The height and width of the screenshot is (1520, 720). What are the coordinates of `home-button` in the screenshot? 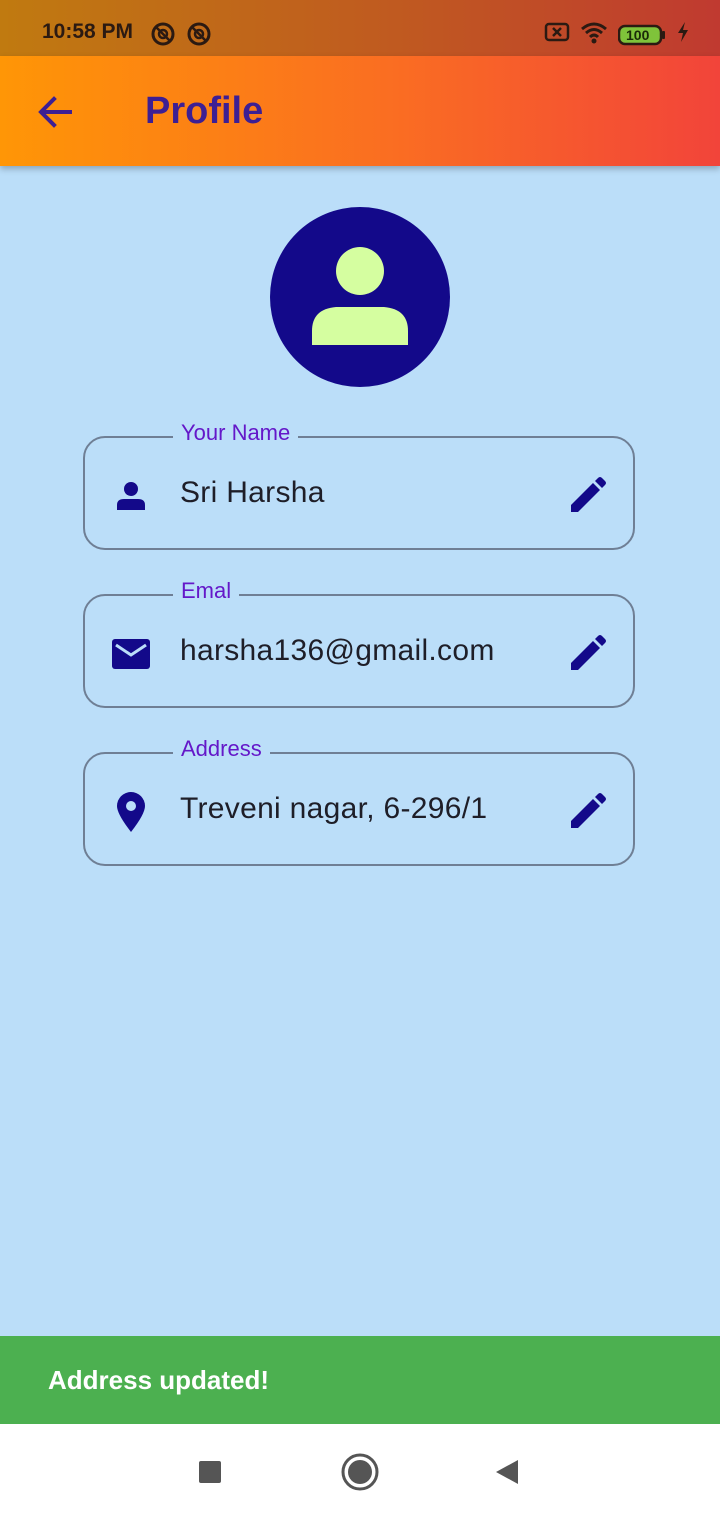 It's located at (360, 1472).